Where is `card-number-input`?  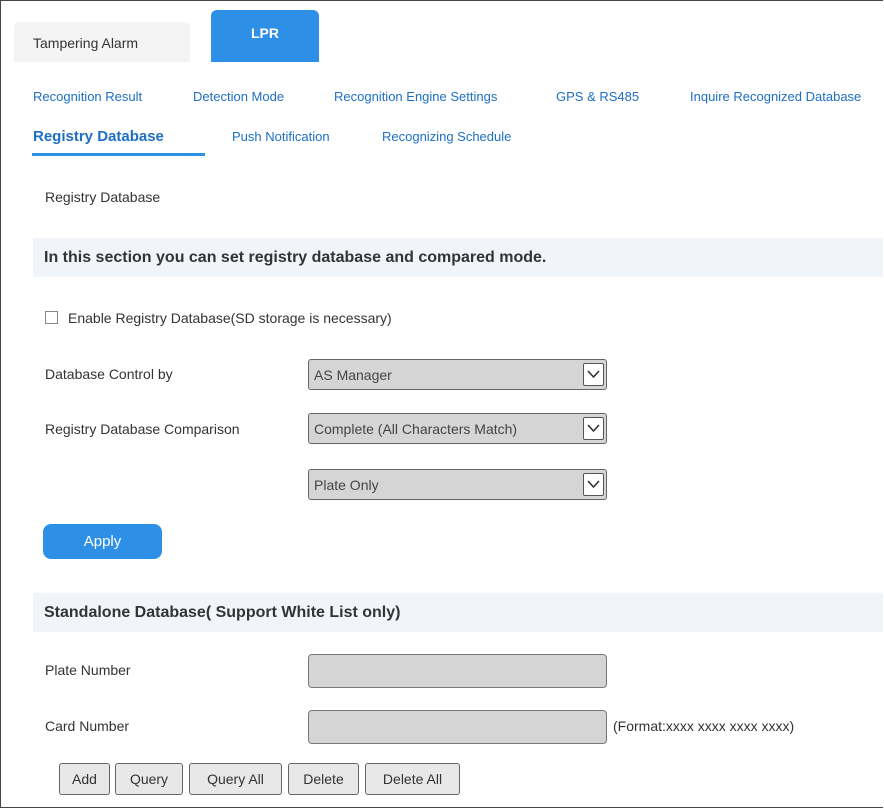
card-number-input is located at coordinates (457, 727).